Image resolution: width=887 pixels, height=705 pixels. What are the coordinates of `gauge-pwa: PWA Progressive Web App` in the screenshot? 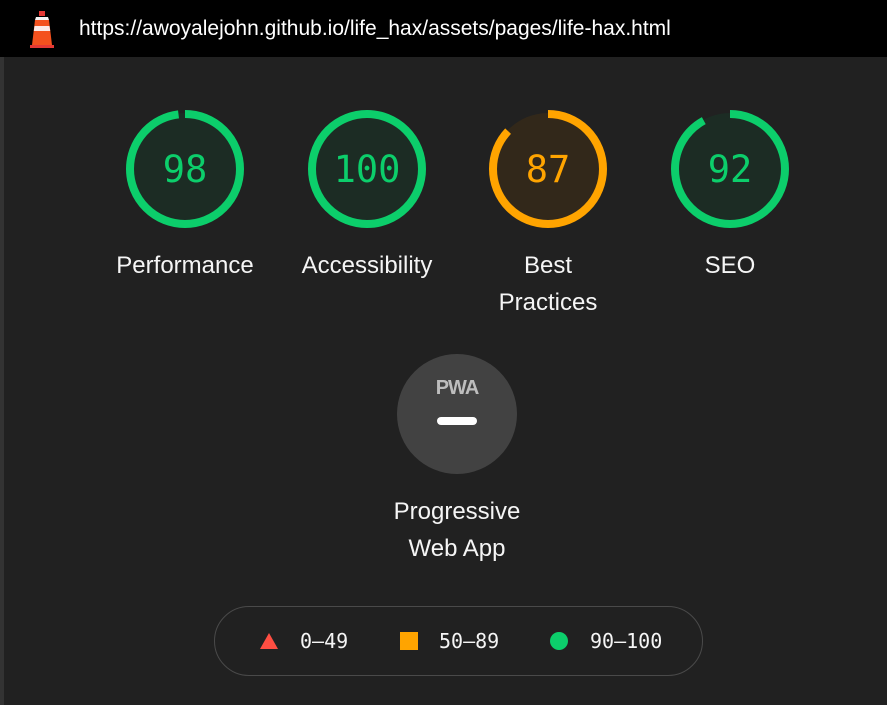 It's located at (457, 460).